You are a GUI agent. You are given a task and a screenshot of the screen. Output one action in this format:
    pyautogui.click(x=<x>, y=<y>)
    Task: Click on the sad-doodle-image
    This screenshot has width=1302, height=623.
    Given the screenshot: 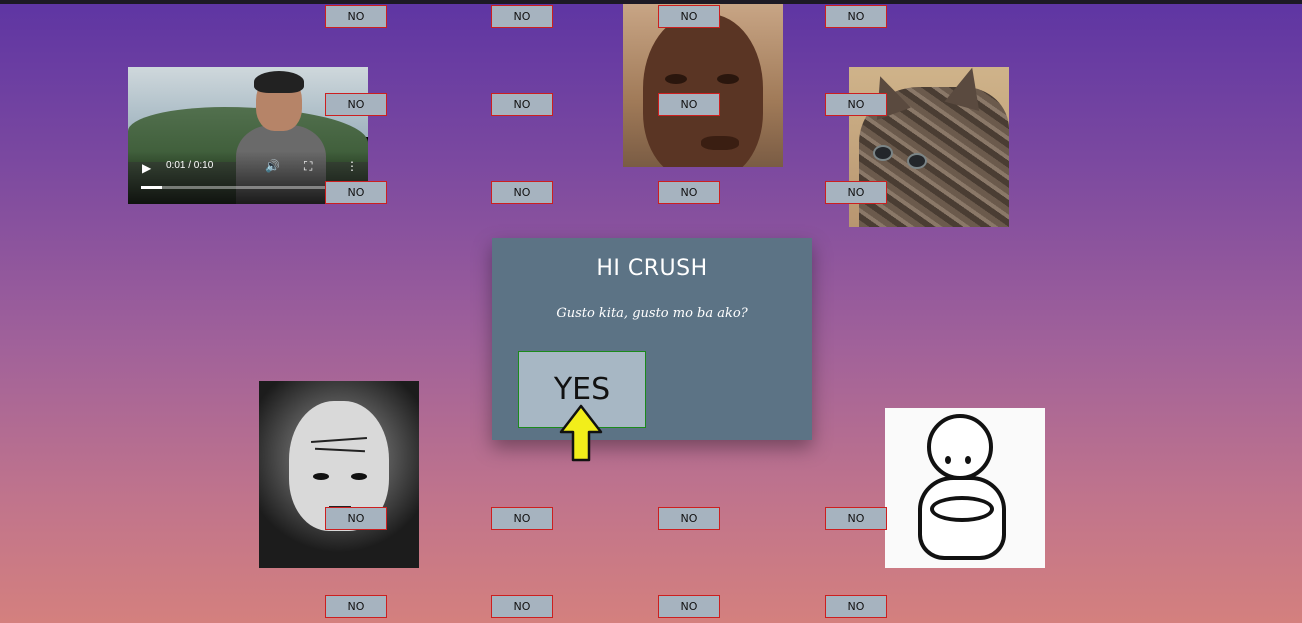 What is the action you would take?
    pyautogui.click(x=965, y=488)
    